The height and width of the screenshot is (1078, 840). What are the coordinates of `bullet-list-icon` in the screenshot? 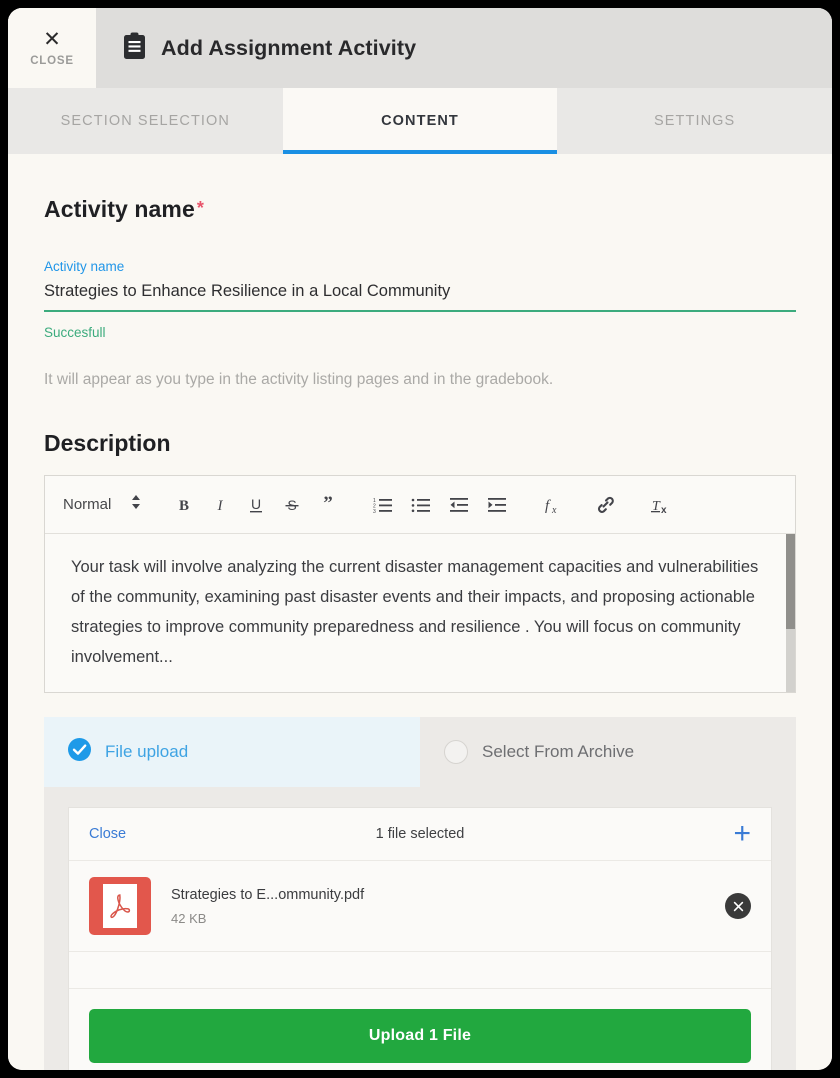 It's located at (421, 505).